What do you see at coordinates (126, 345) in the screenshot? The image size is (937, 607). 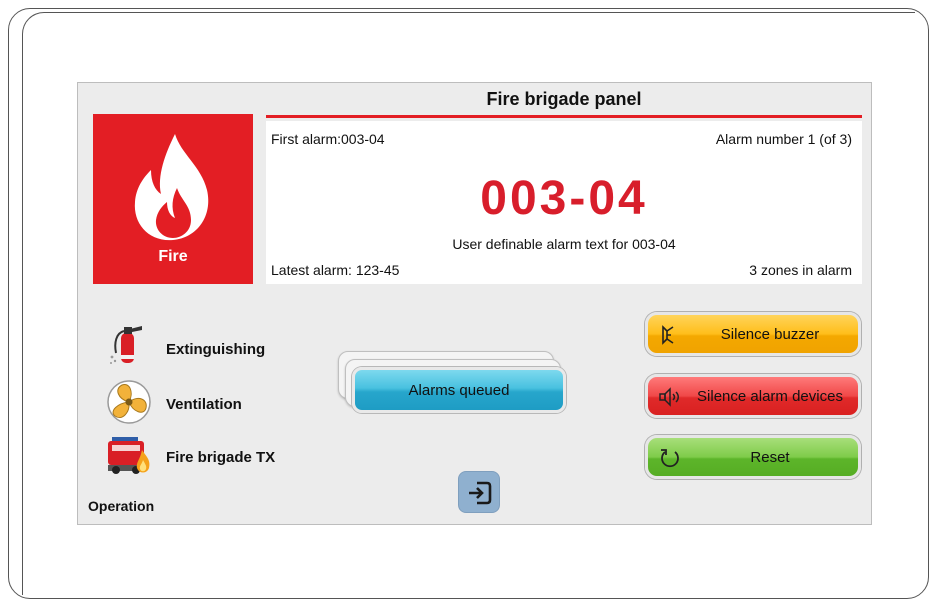 I see `fire-extinguisher-icon` at bounding box center [126, 345].